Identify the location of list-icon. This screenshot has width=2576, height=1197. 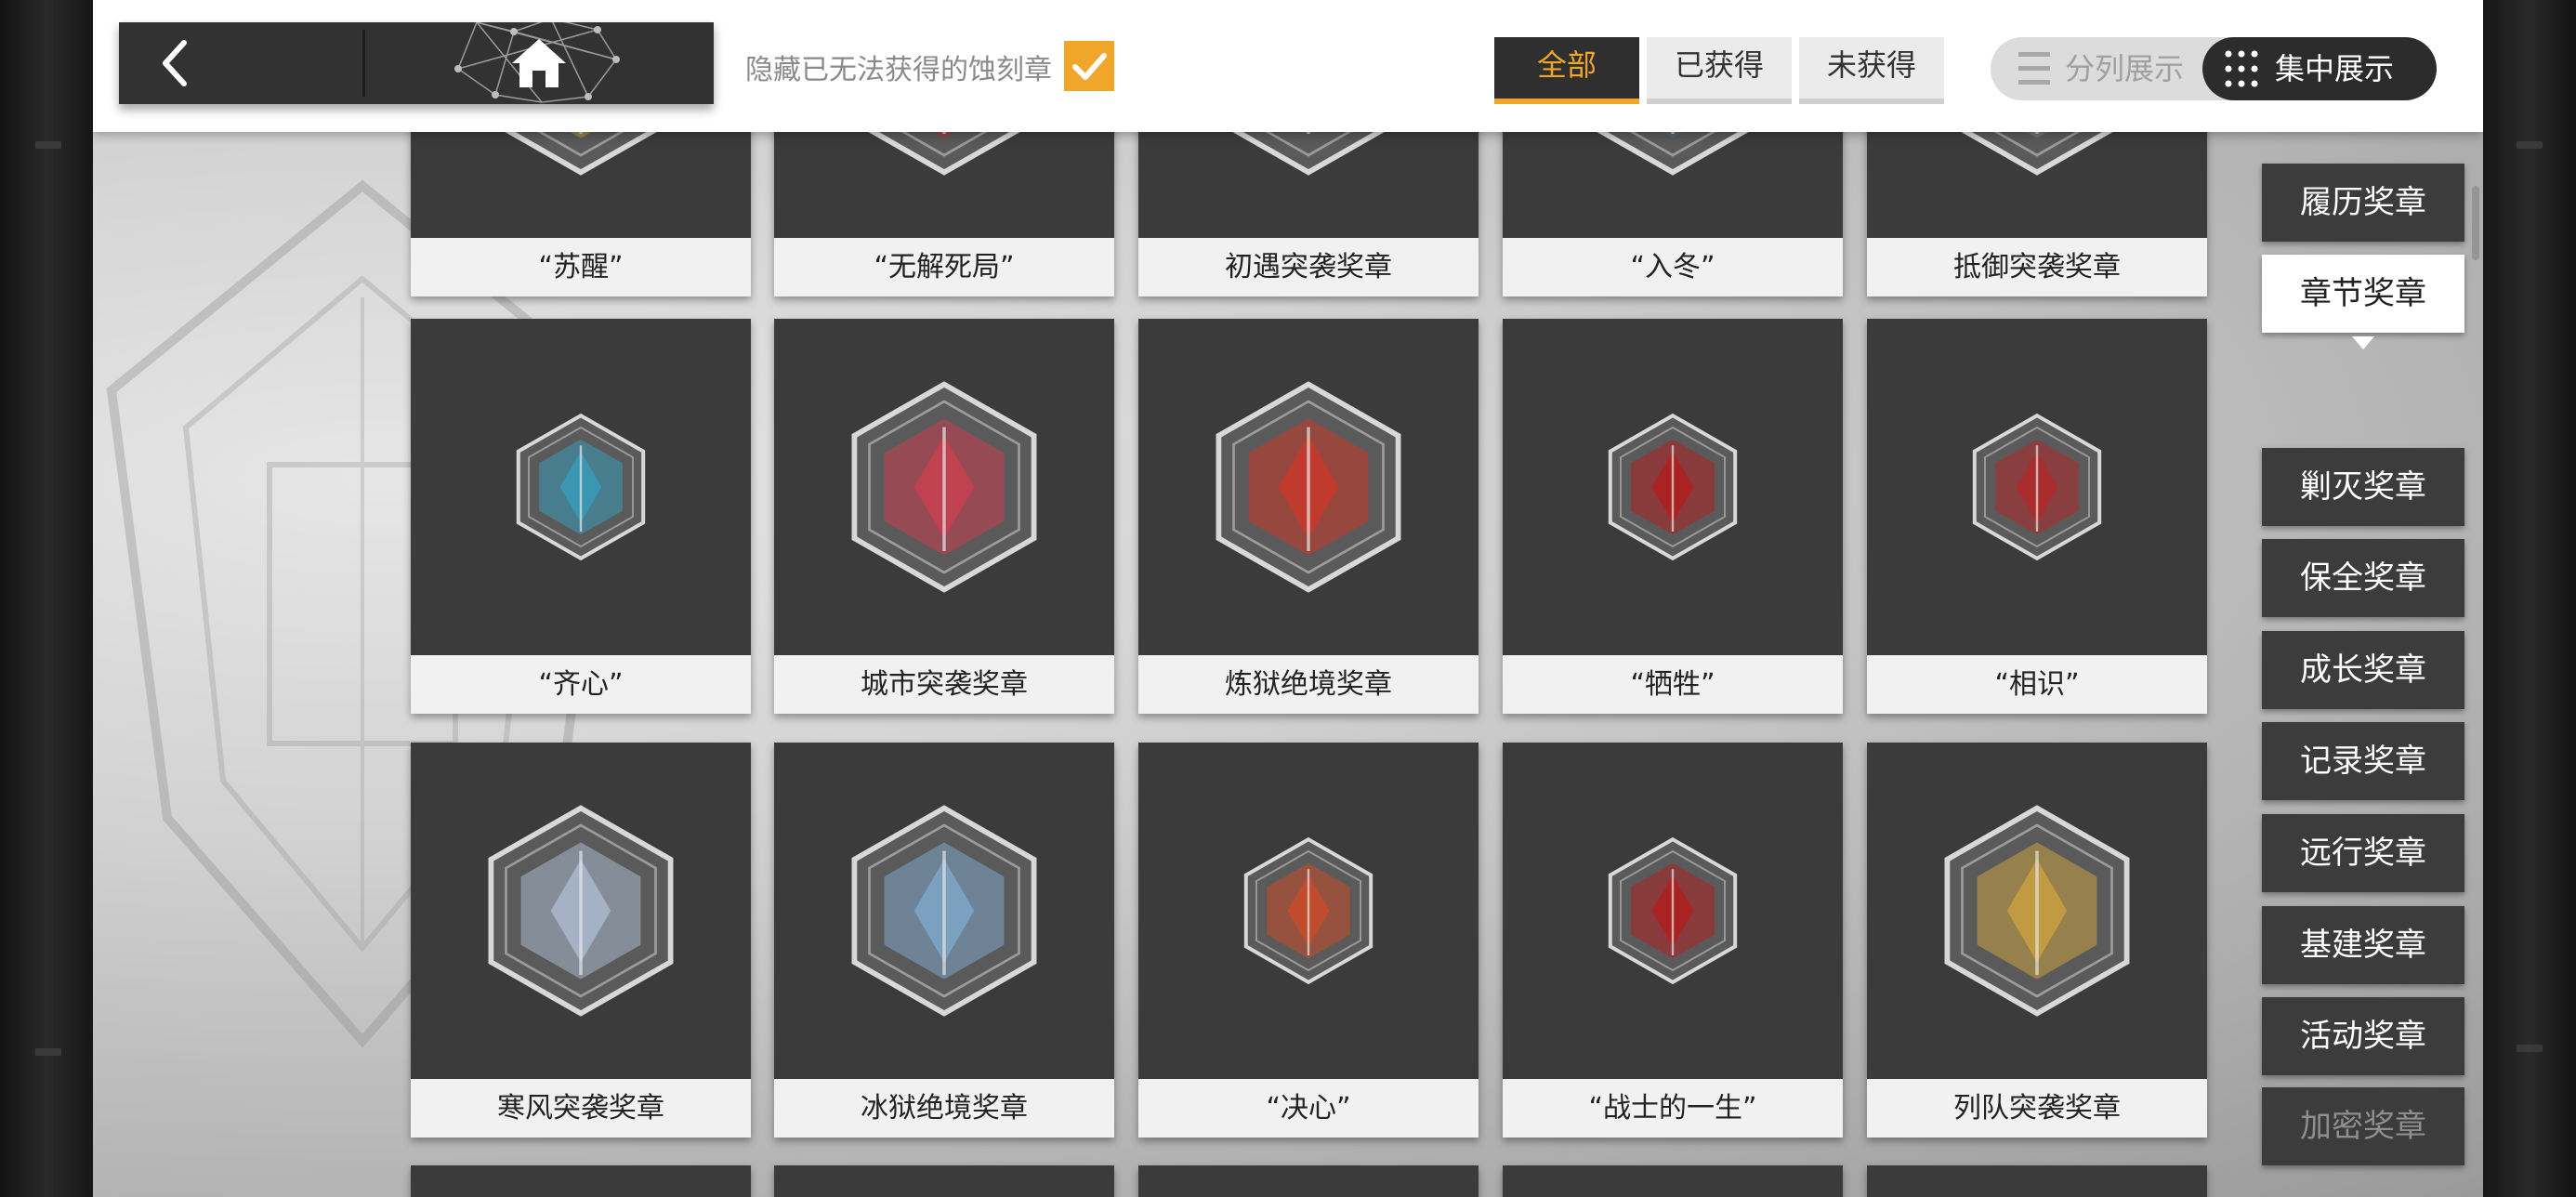
(2034, 68).